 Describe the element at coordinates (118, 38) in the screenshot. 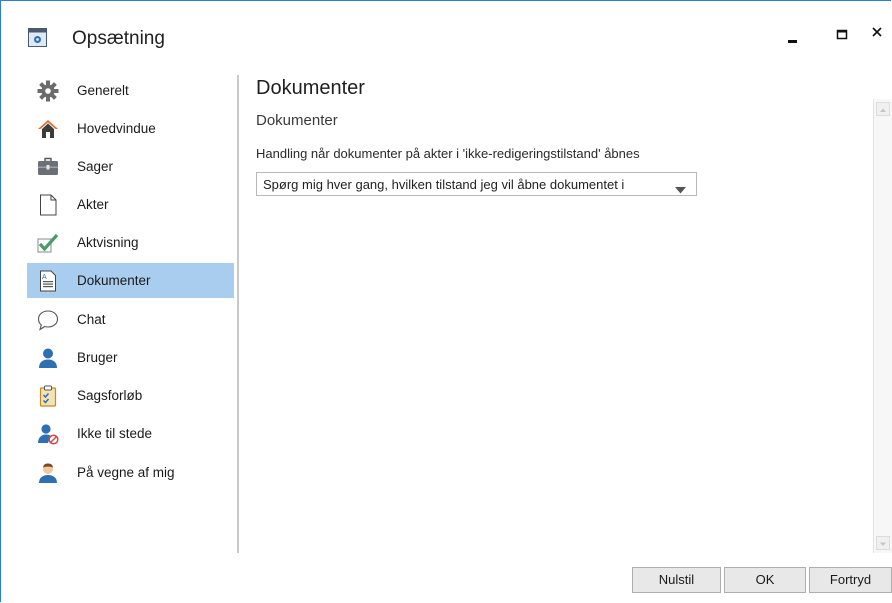

I see `window-title: Opsætning` at that location.